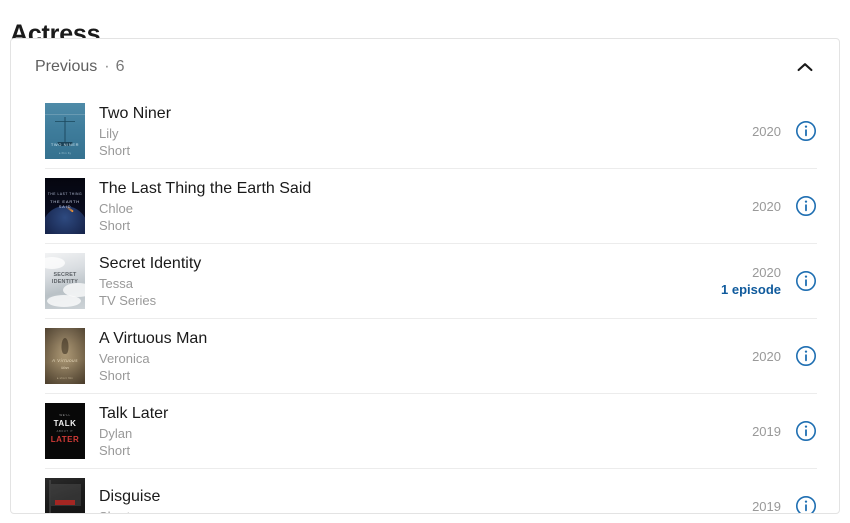 This screenshot has width=850, height=523. I want to click on credit-thumbnail: THE LAST THING THE EARTH SAID, so click(65, 206).